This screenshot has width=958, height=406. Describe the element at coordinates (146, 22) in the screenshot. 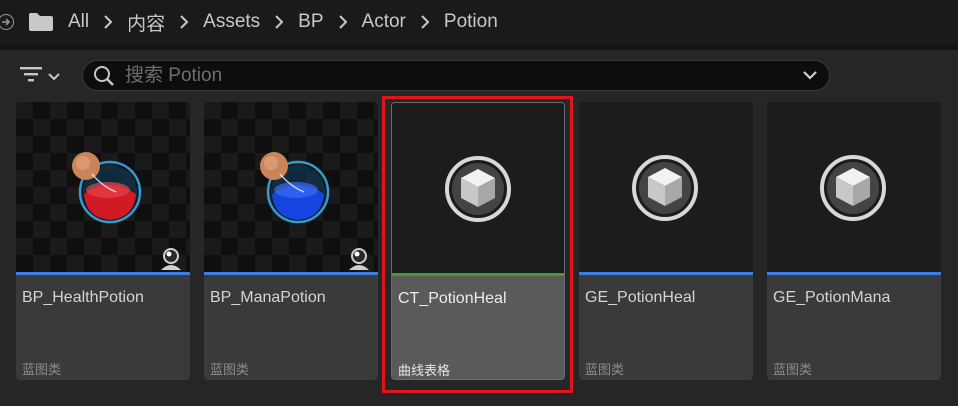

I see `breadcrumb-content: 内容` at that location.